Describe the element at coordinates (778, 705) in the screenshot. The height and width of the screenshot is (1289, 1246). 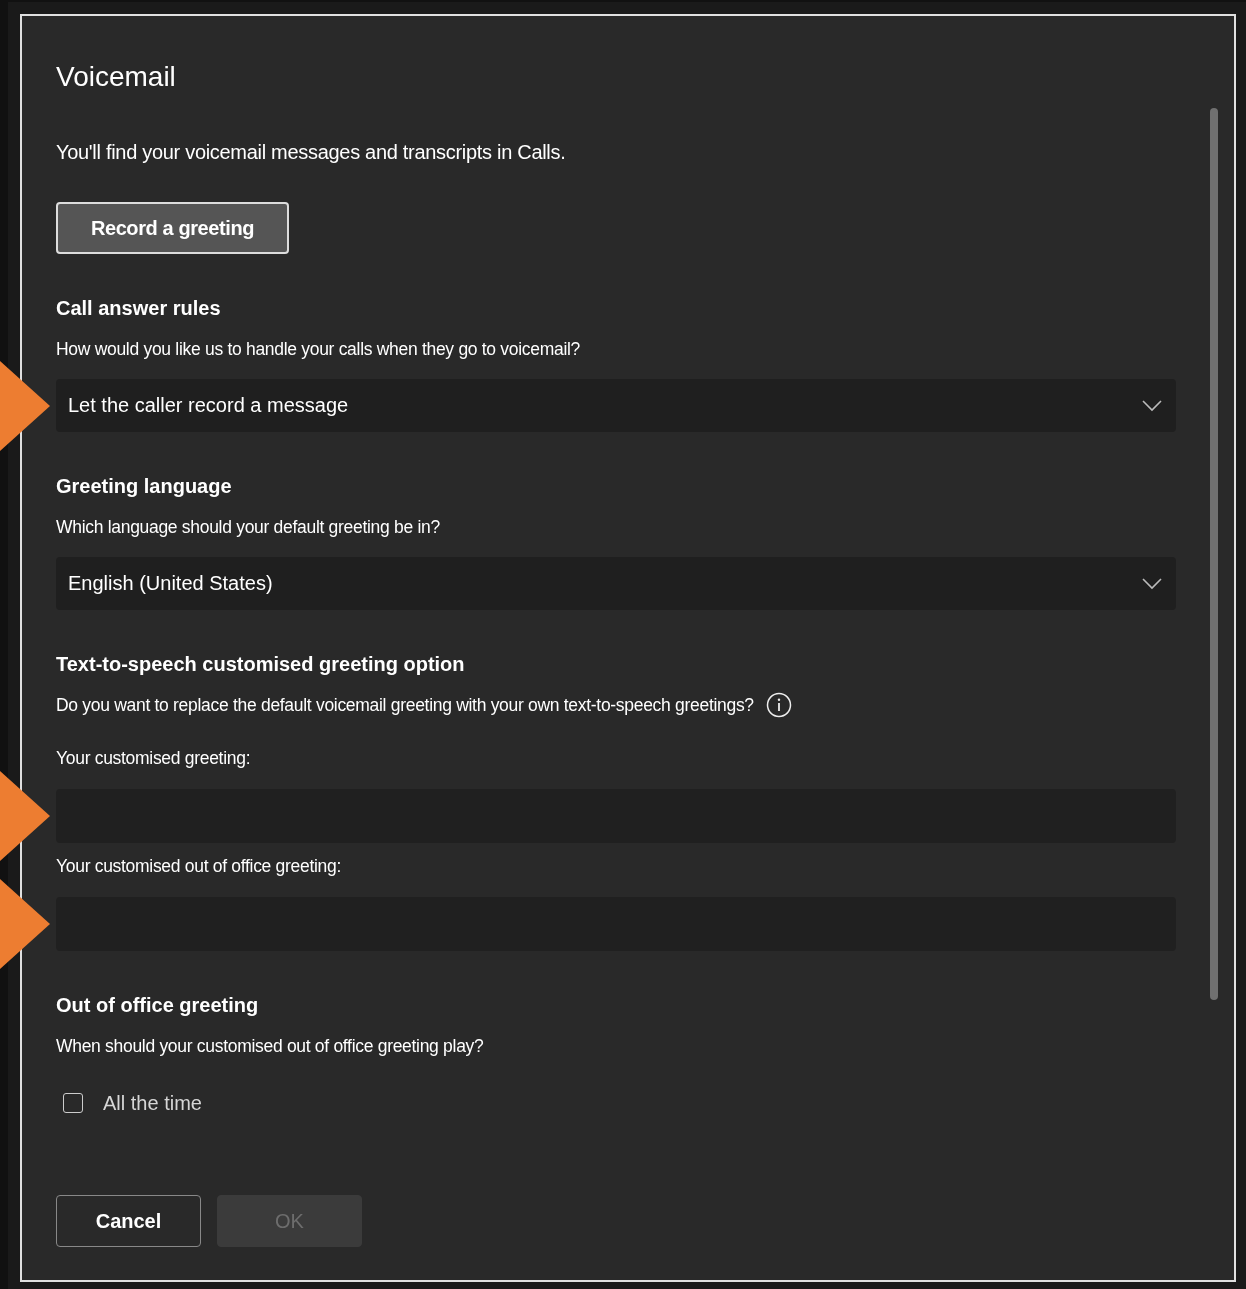
I see `info-icon` at that location.